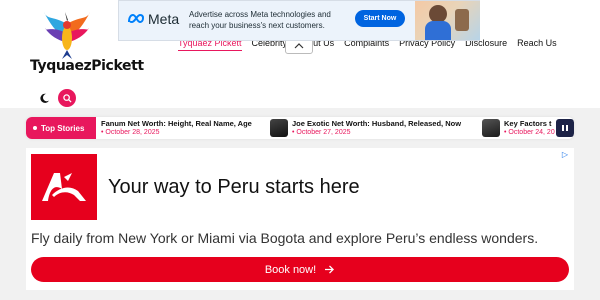  I want to click on meta-ad-image, so click(447, 20).